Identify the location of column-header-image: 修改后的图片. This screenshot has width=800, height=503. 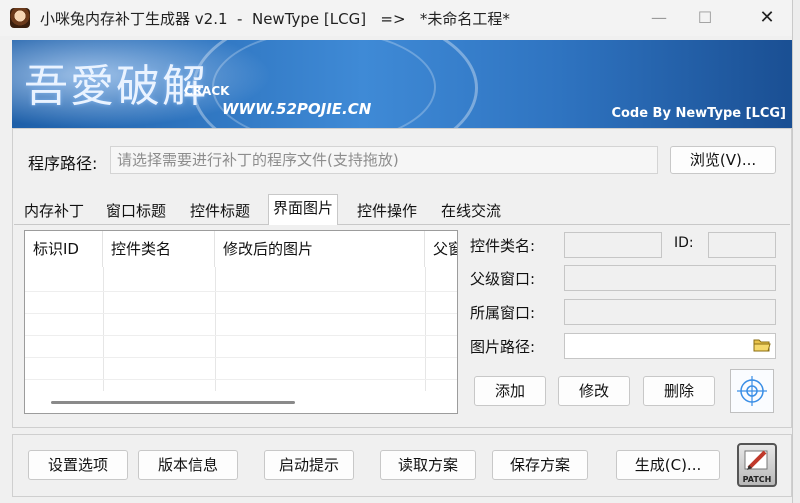
(320, 249).